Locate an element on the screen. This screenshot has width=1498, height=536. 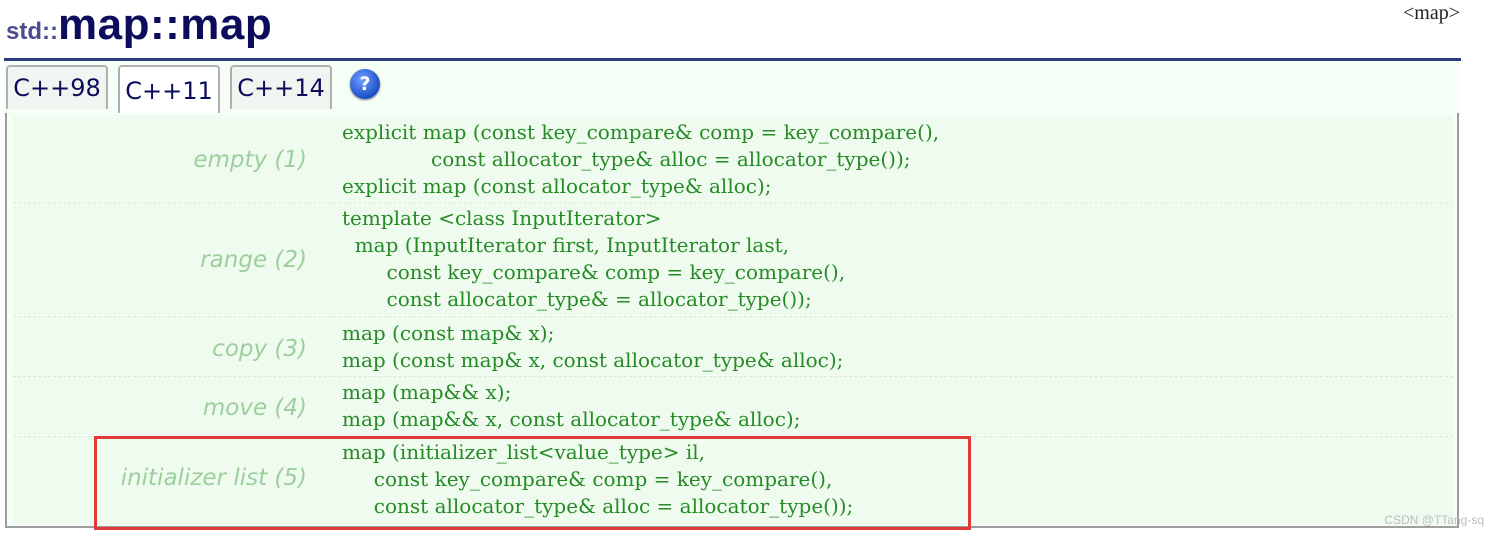
overload-label: empty (1) is located at coordinates (250, 160).